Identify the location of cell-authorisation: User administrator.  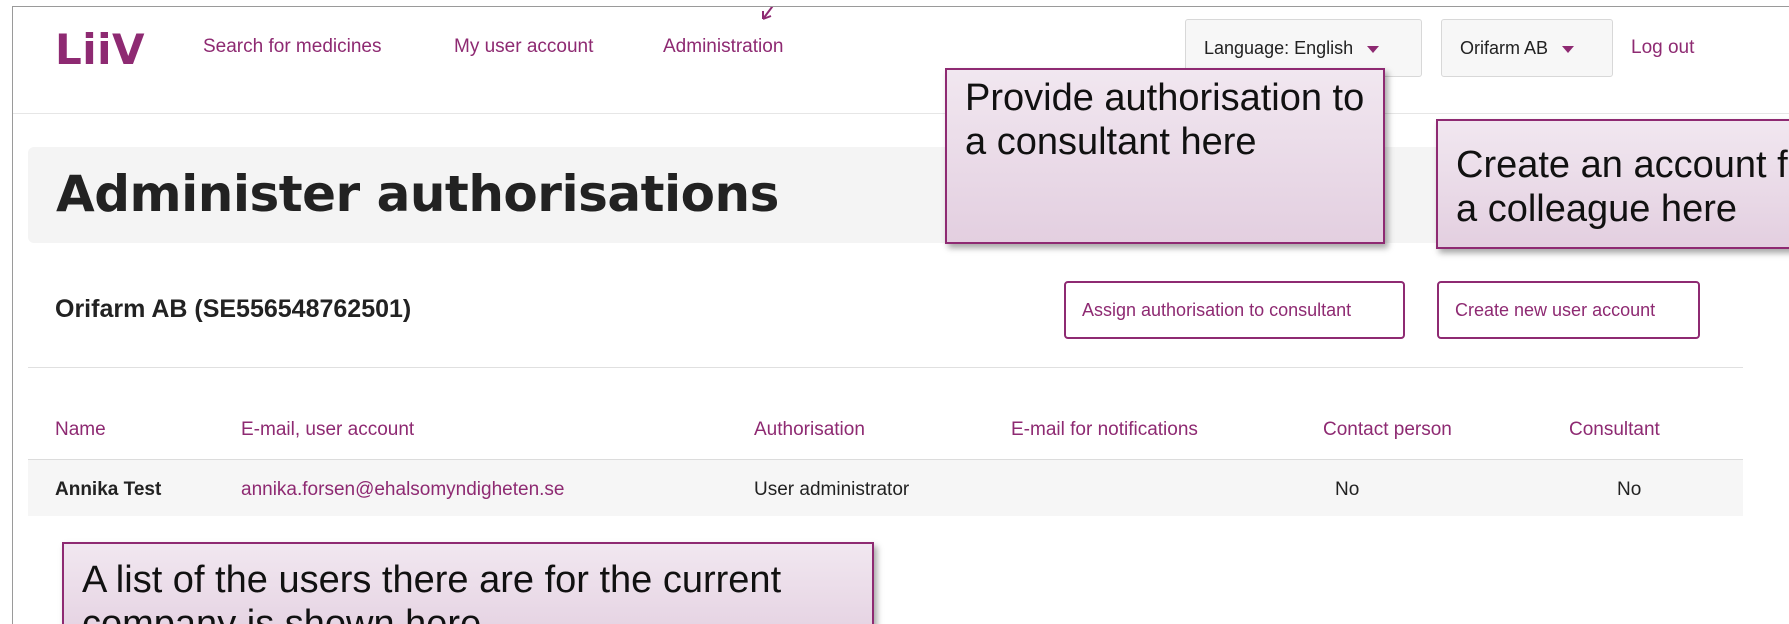
(832, 489).